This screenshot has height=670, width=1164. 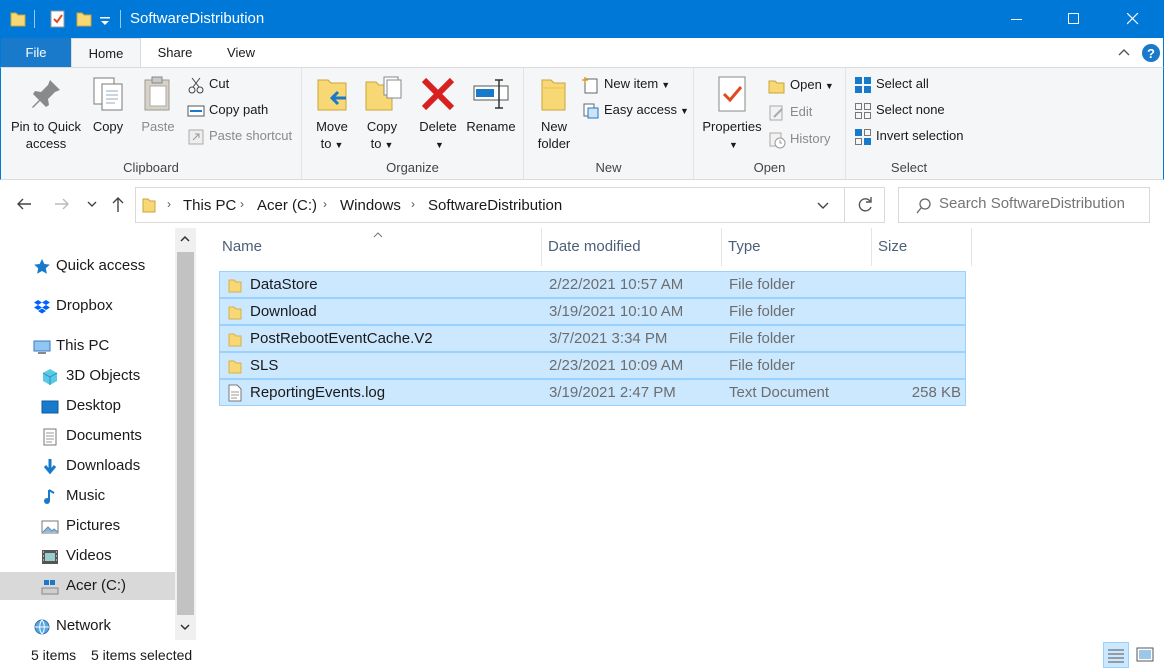 What do you see at coordinates (101, 265) in the screenshot?
I see `nav-label: Quick access` at bounding box center [101, 265].